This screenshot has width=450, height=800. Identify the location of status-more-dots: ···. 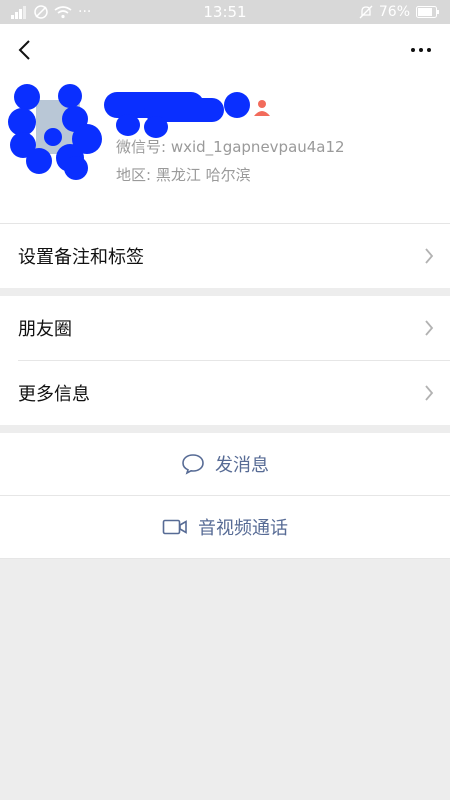
(85, 12).